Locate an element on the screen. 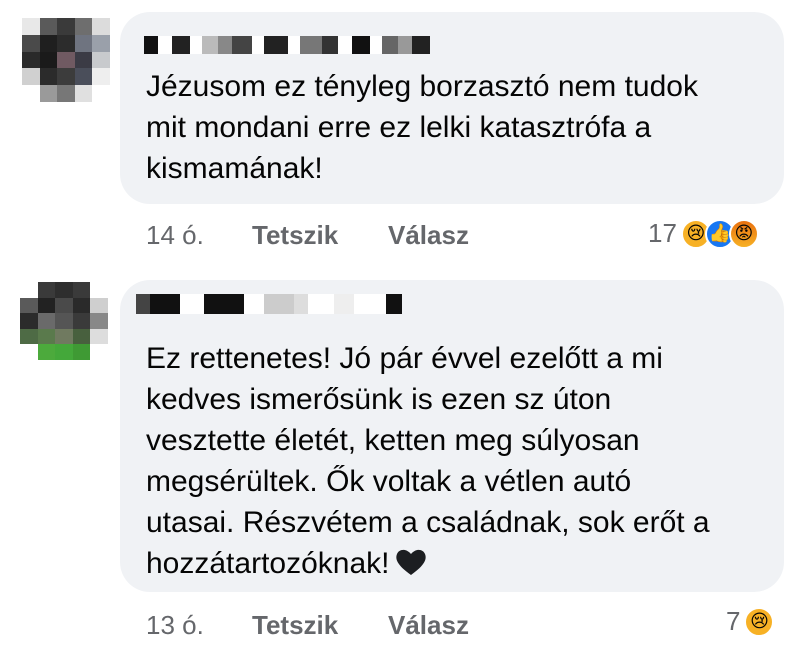 The image size is (810, 654). reactions-summary: 7 😢 is located at coordinates (750, 621).